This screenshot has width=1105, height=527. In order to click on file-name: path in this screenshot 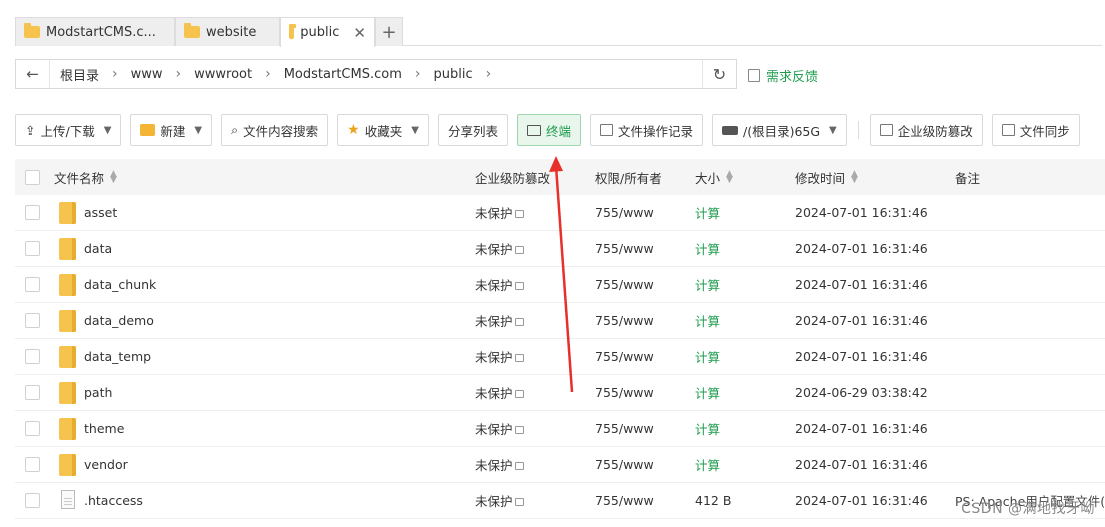, I will do `click(98, 392)`.